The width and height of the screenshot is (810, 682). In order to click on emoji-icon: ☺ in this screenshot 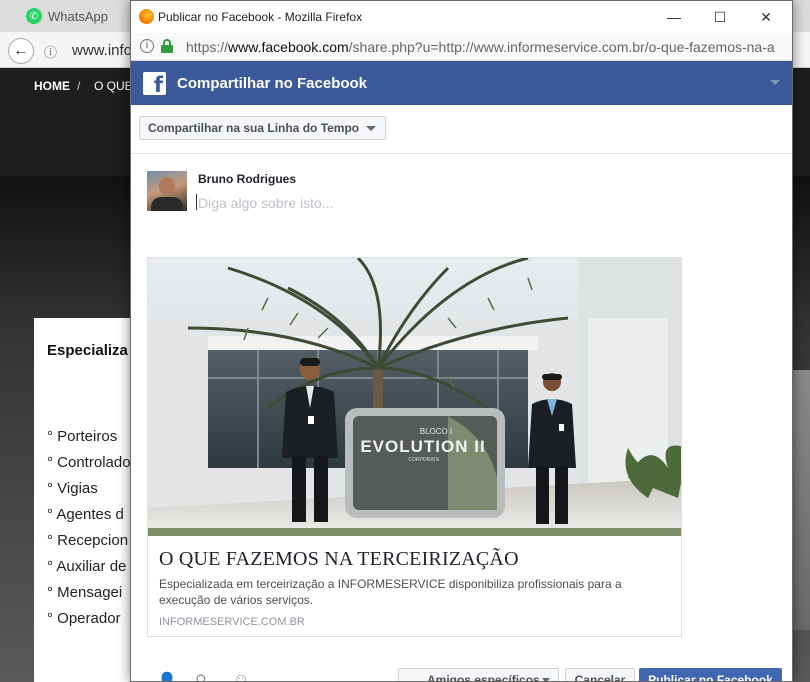, I will do `click(241, 676)`.